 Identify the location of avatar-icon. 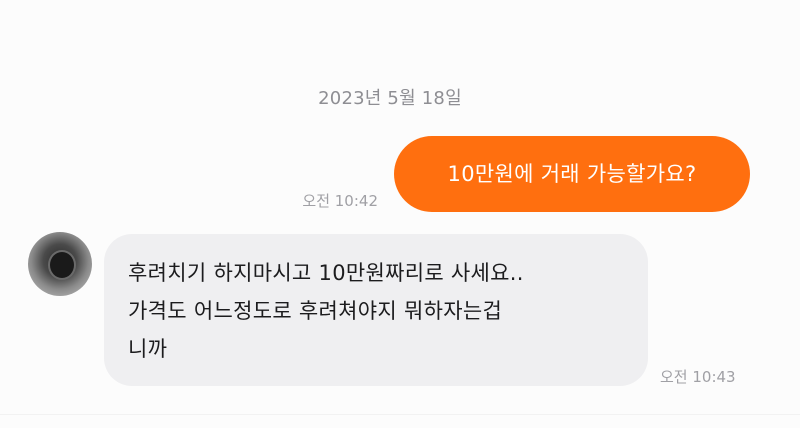
(62, 265).